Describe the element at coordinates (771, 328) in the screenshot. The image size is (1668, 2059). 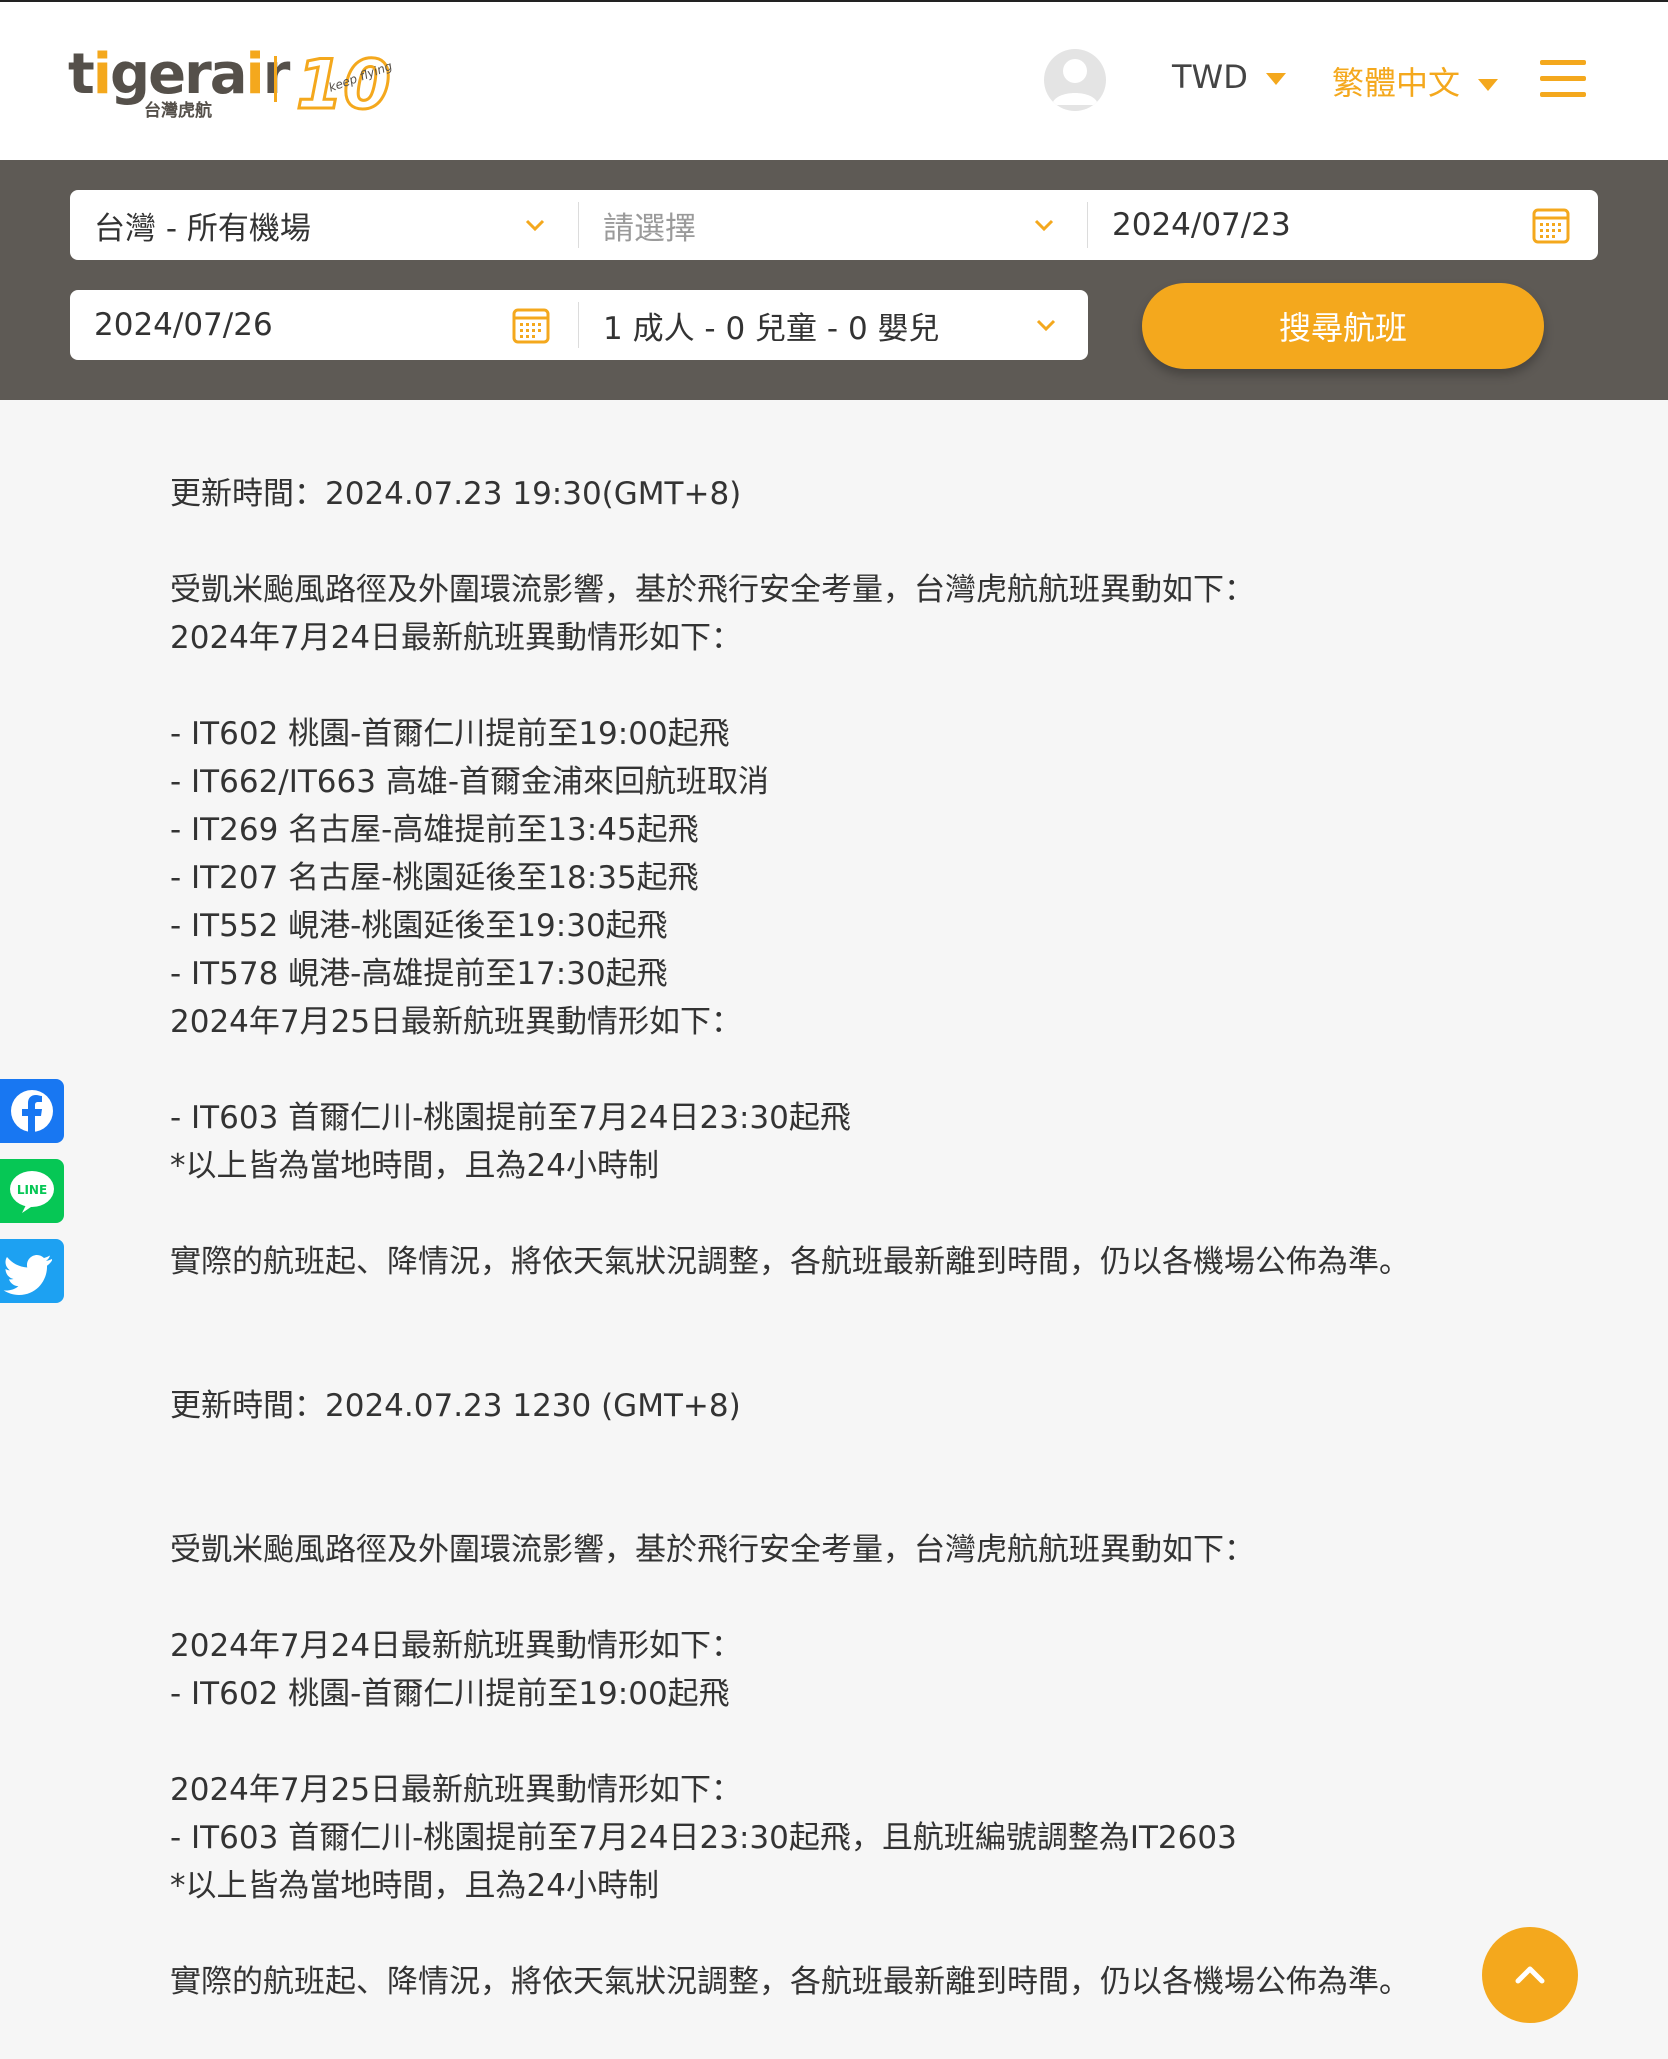
I see `passenger-value: 1 成人 - 0 兒童 - 0 嬰兒` at that location.